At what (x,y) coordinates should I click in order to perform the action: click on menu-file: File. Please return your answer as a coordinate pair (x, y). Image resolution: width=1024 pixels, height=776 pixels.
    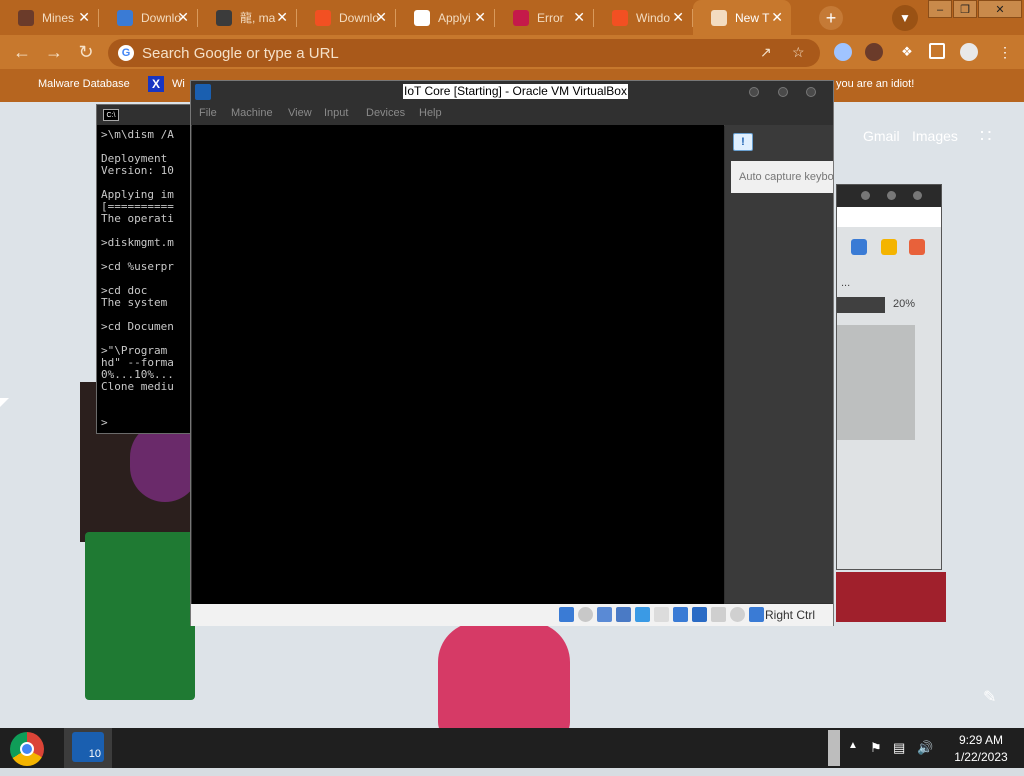
    Looking at the image, I should click on (208, 113).